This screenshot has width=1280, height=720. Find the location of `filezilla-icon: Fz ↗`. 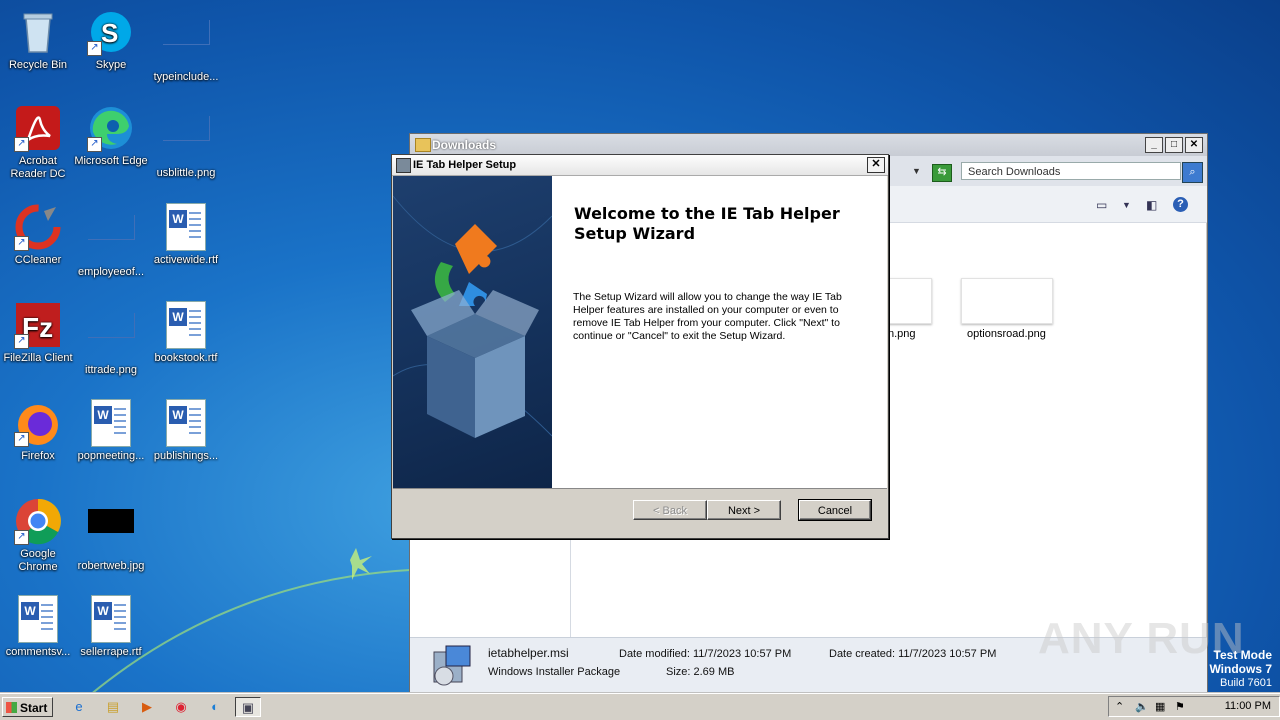

filezilla-icon: Fz ↗ is located at coordinates (38, 325).